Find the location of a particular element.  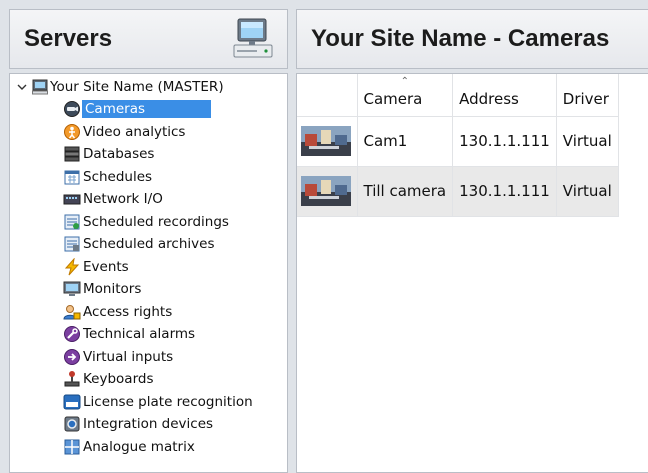

camera-name-cell: Cam1 is located at coordinates (405, 141).